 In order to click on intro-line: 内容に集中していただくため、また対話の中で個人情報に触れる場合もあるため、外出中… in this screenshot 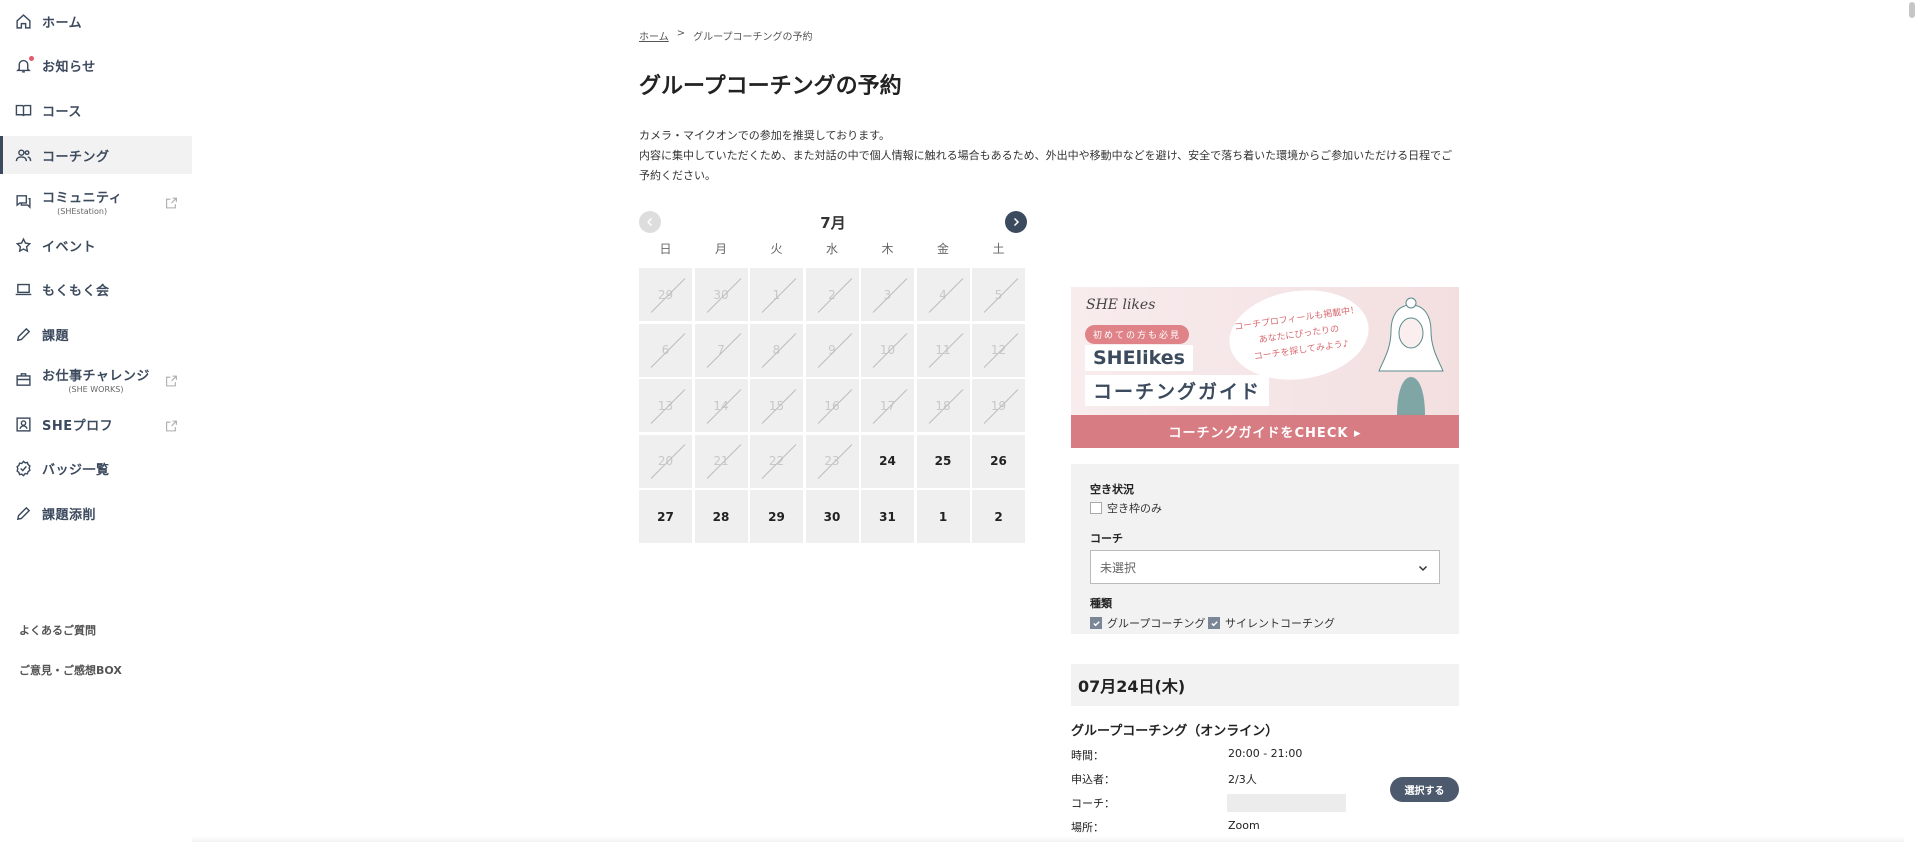, I will do `click(1046, 165)`.